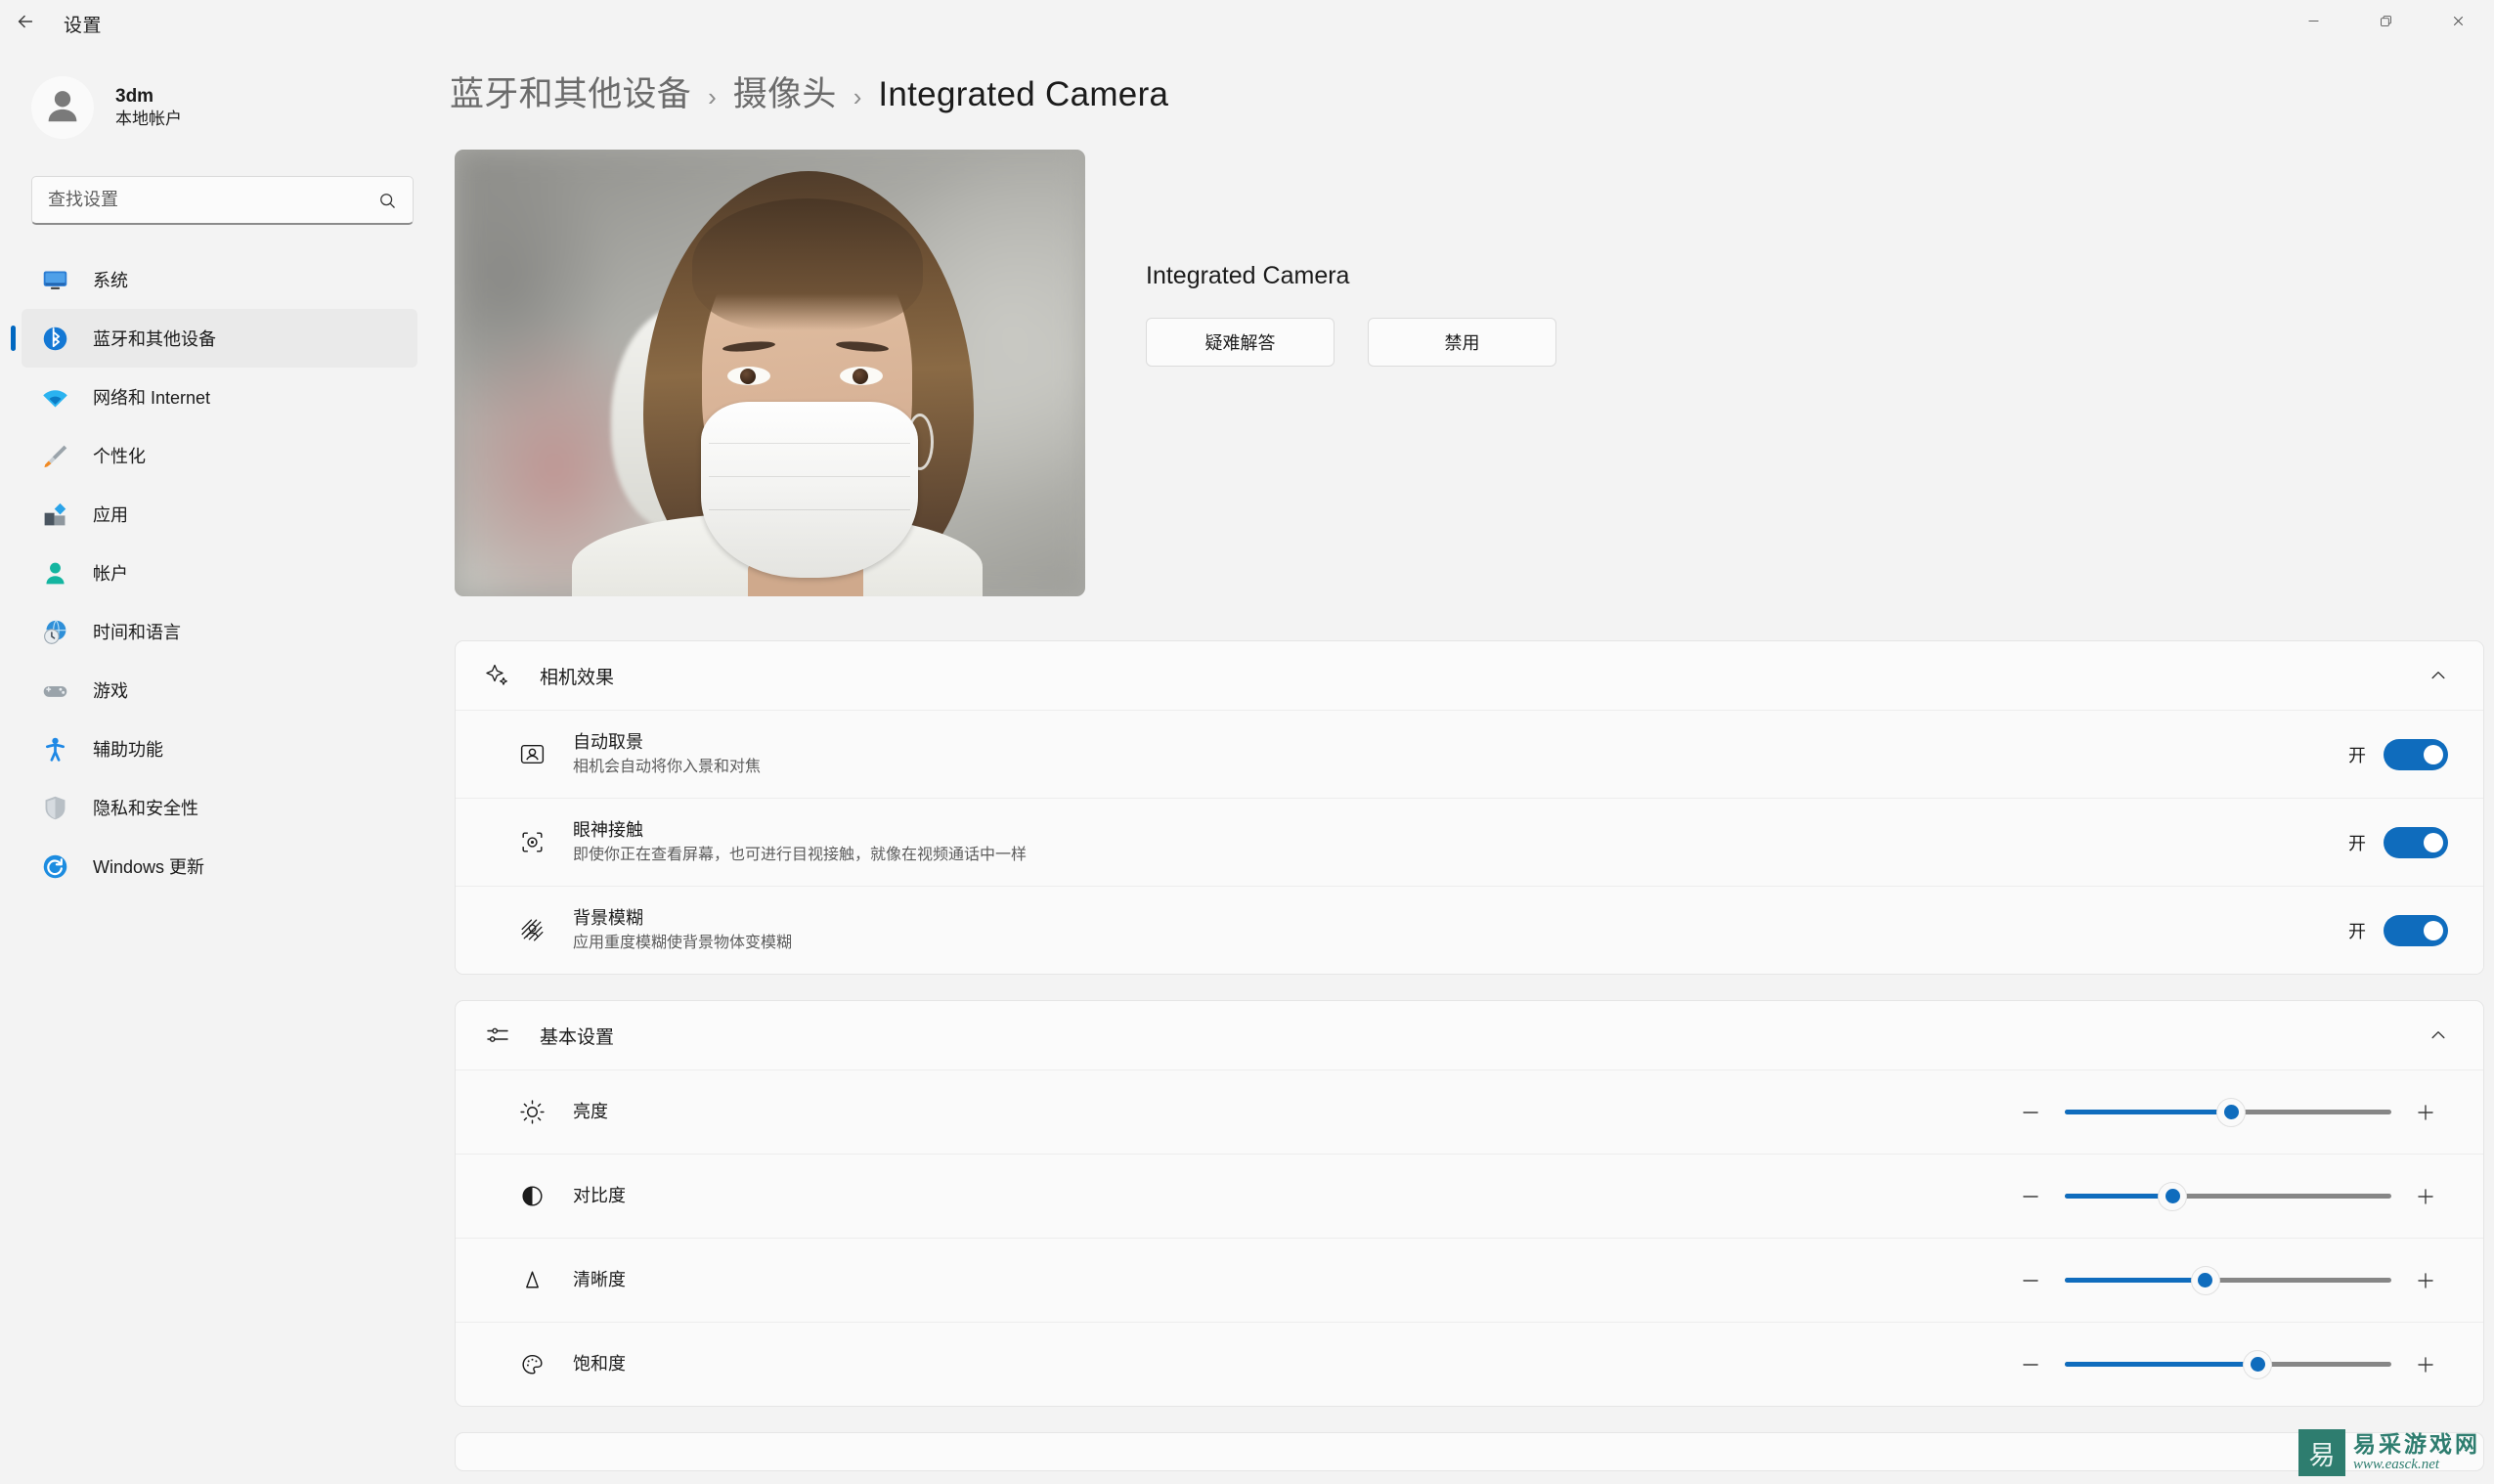 The image size is (2494, 1484). I want to click on breadcrumb-link-cameras: 摄像头, so click(785, 91).